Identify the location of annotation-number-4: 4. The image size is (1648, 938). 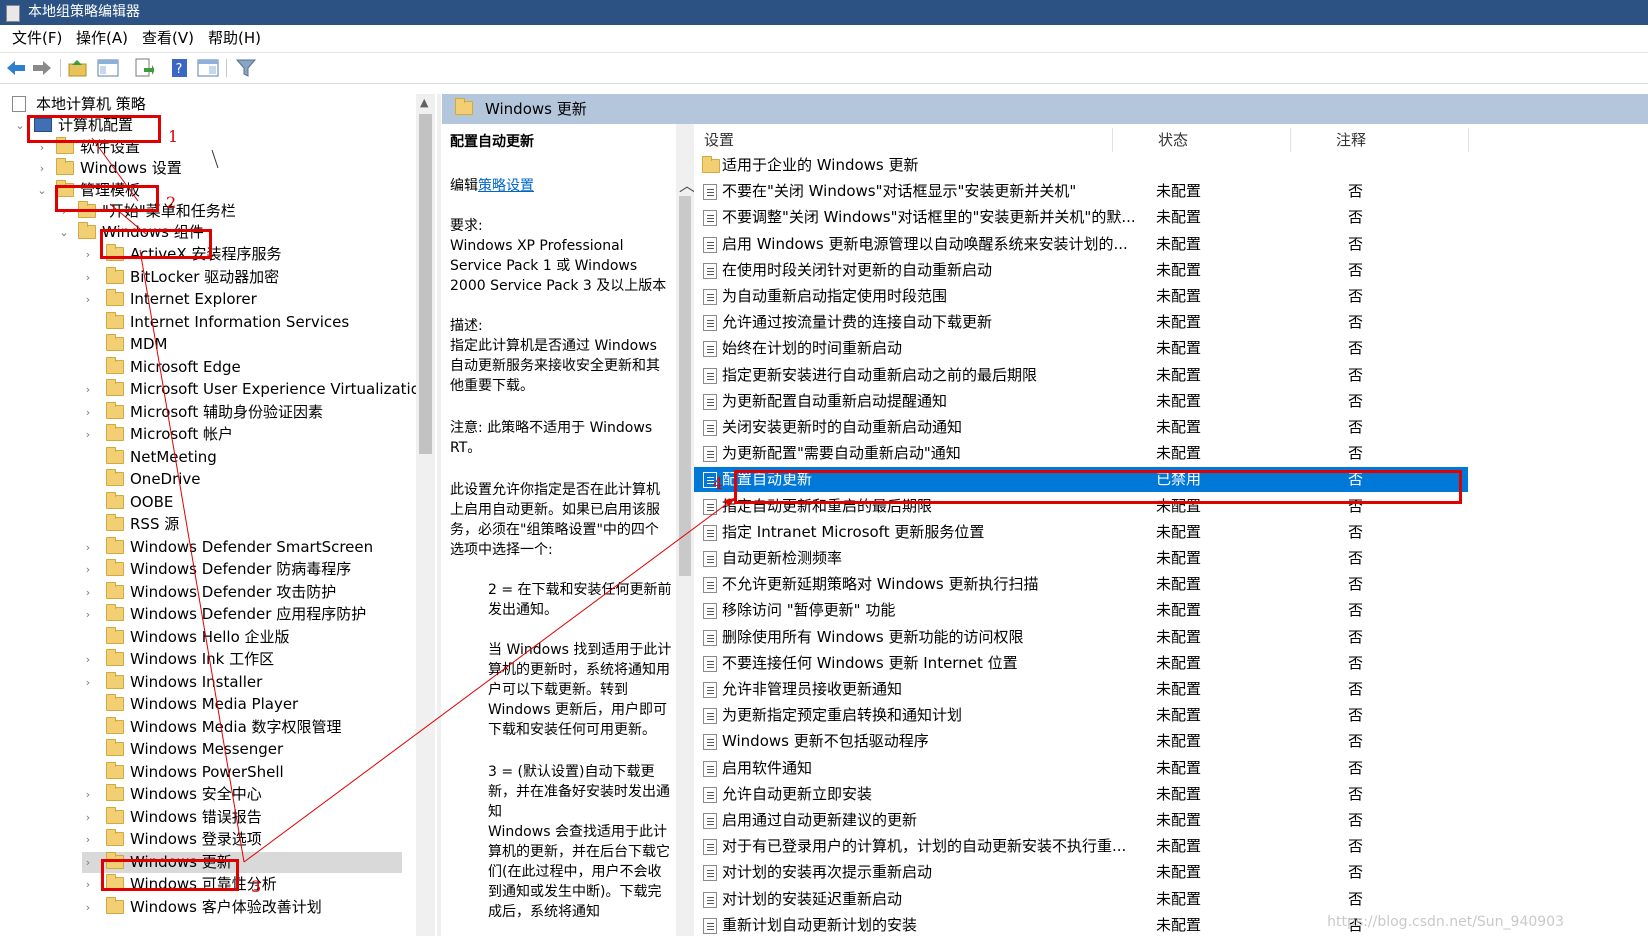
(718, 483).